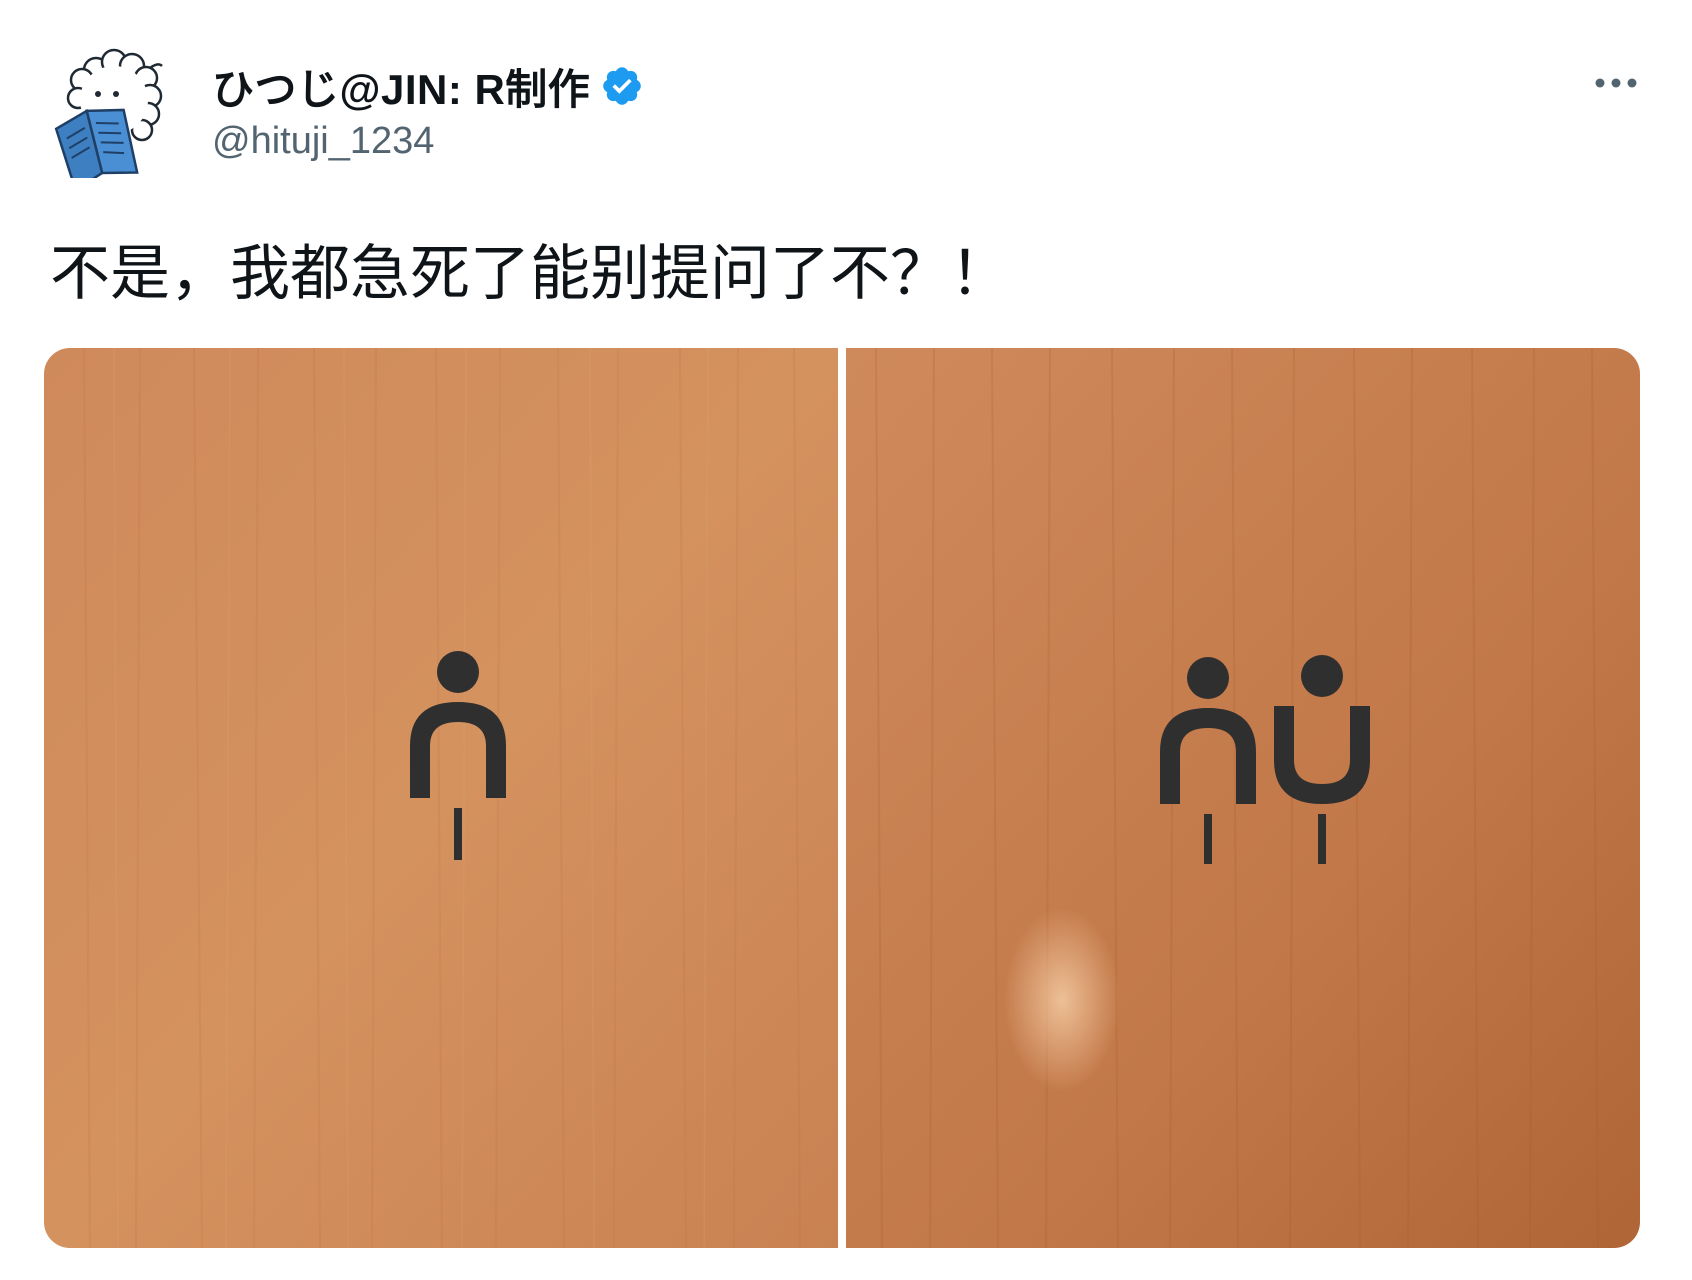 The width and height of the screenshot is (1692, 1280). I want to click on more-options-button, so click(1616, 83).